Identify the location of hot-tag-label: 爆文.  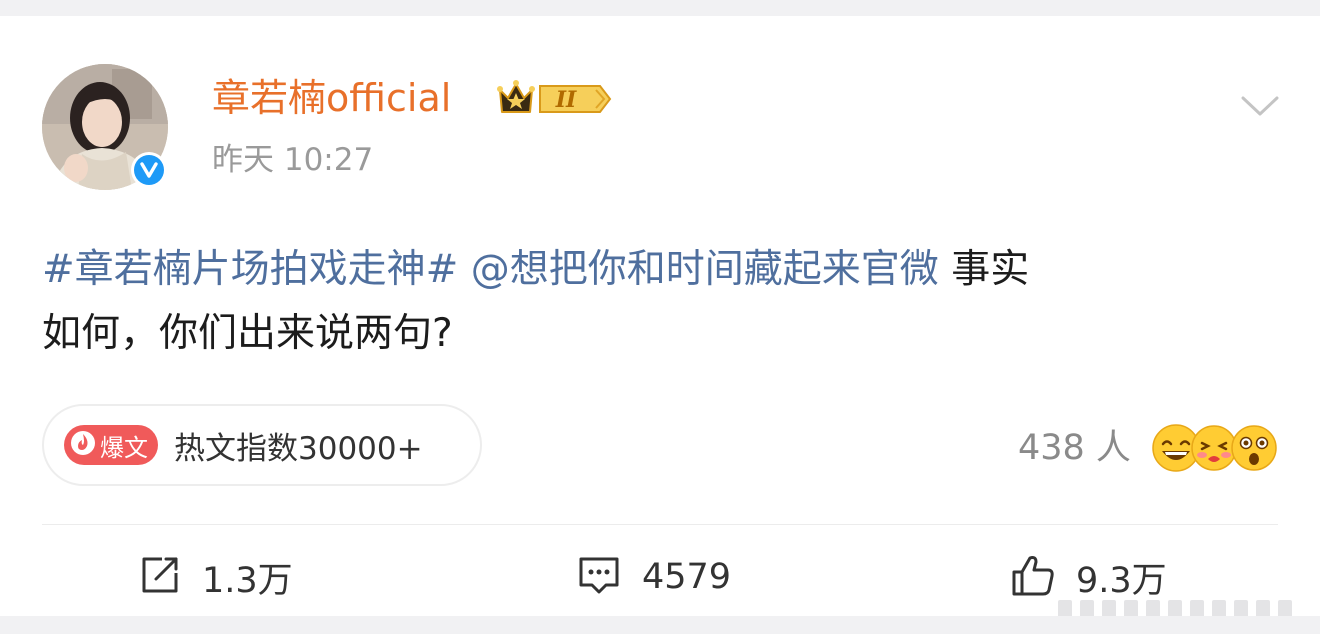
(124, 447).